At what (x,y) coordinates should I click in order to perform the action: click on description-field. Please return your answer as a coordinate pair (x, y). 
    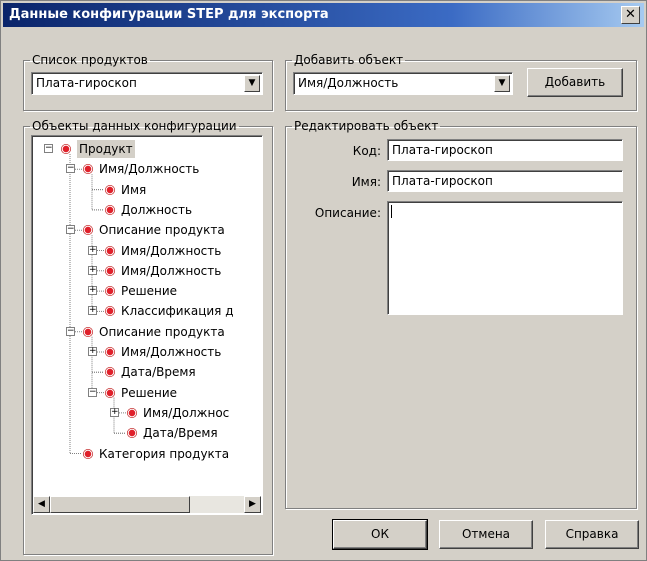
    Looking at the image, I should click on (505, 258).